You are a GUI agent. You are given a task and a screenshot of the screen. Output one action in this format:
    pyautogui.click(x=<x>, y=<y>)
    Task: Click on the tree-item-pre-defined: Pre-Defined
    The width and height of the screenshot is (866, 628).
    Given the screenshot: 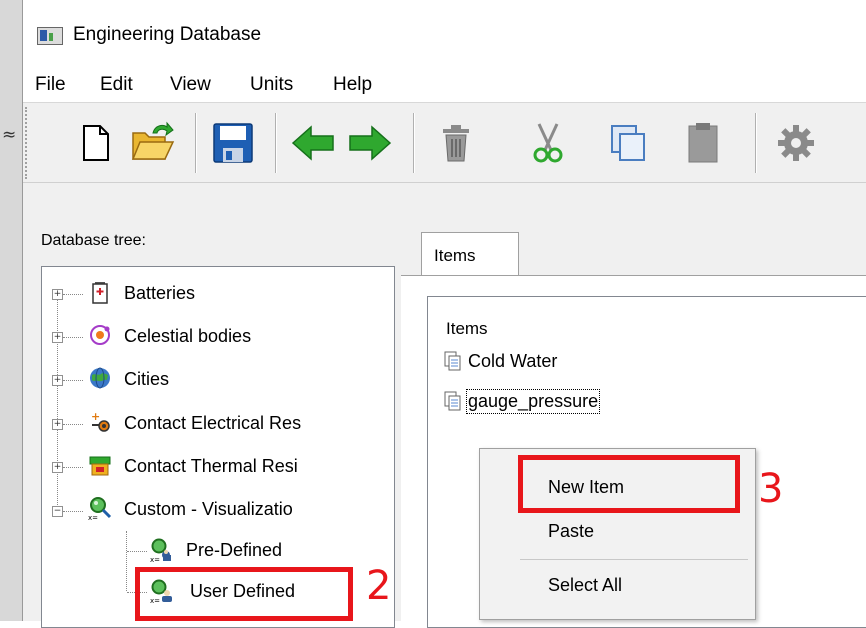 What is the action you would take?
    pyautogui.click(x=234, y=550)
    